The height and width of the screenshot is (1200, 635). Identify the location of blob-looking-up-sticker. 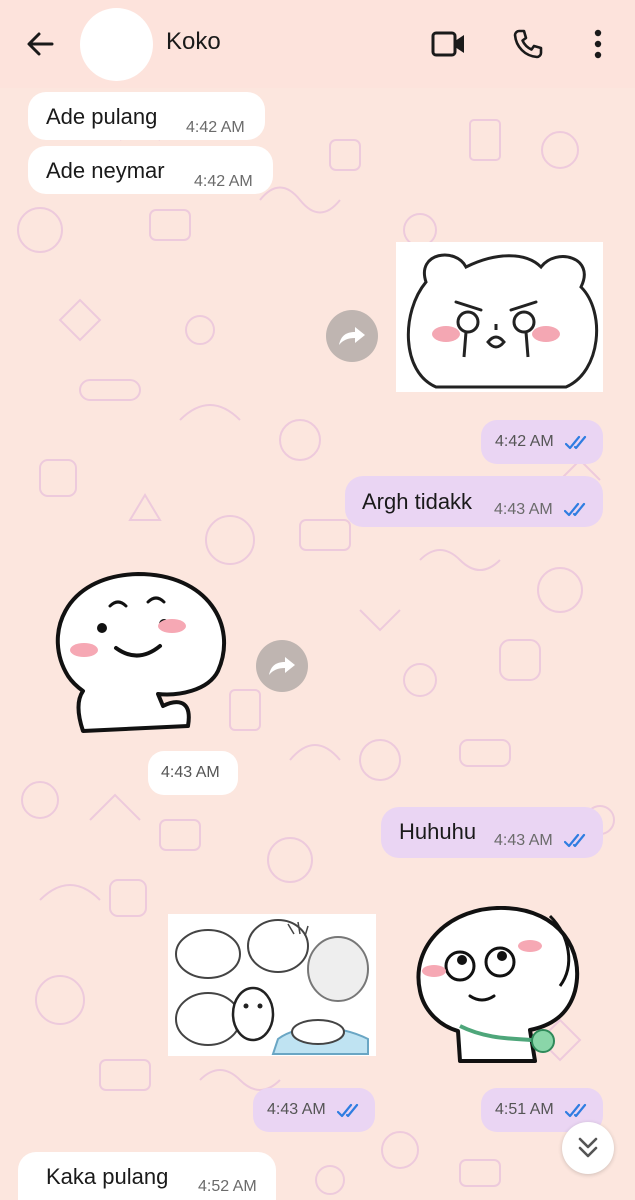
(497, 985).